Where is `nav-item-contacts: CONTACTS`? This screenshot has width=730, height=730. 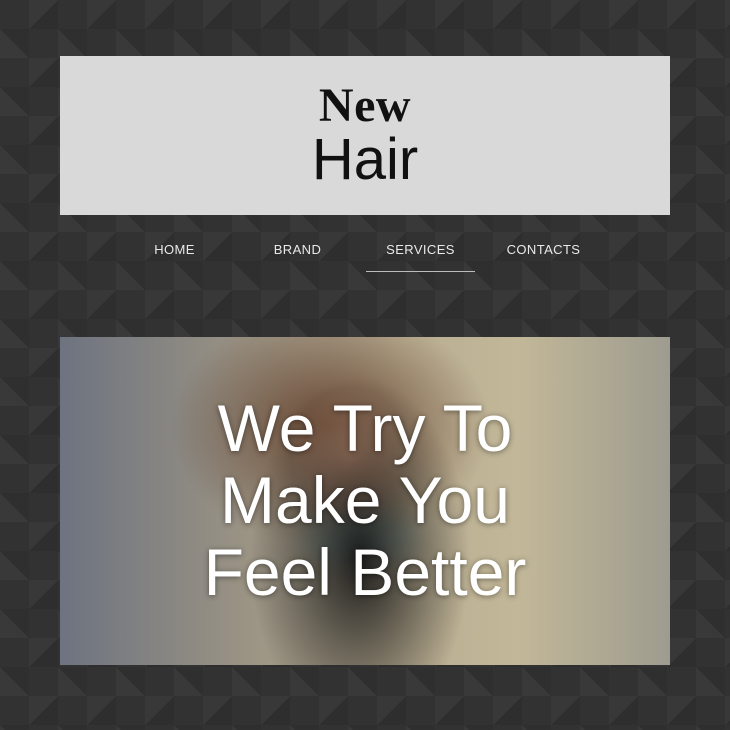
nav-item-contacts: CONTACTS is located at coordinates (543, 249).